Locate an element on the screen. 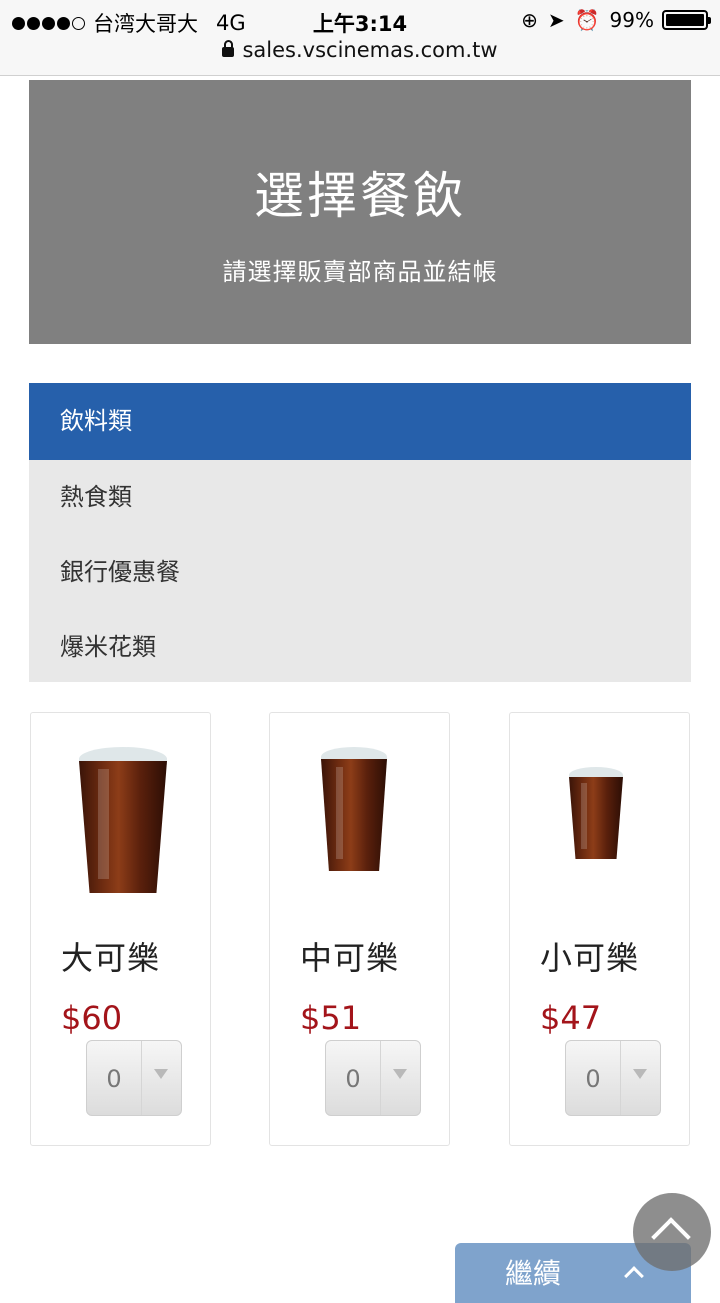 The image size is (720, 1303). product-name: 中可樂 is located at coordinates (350, 958).